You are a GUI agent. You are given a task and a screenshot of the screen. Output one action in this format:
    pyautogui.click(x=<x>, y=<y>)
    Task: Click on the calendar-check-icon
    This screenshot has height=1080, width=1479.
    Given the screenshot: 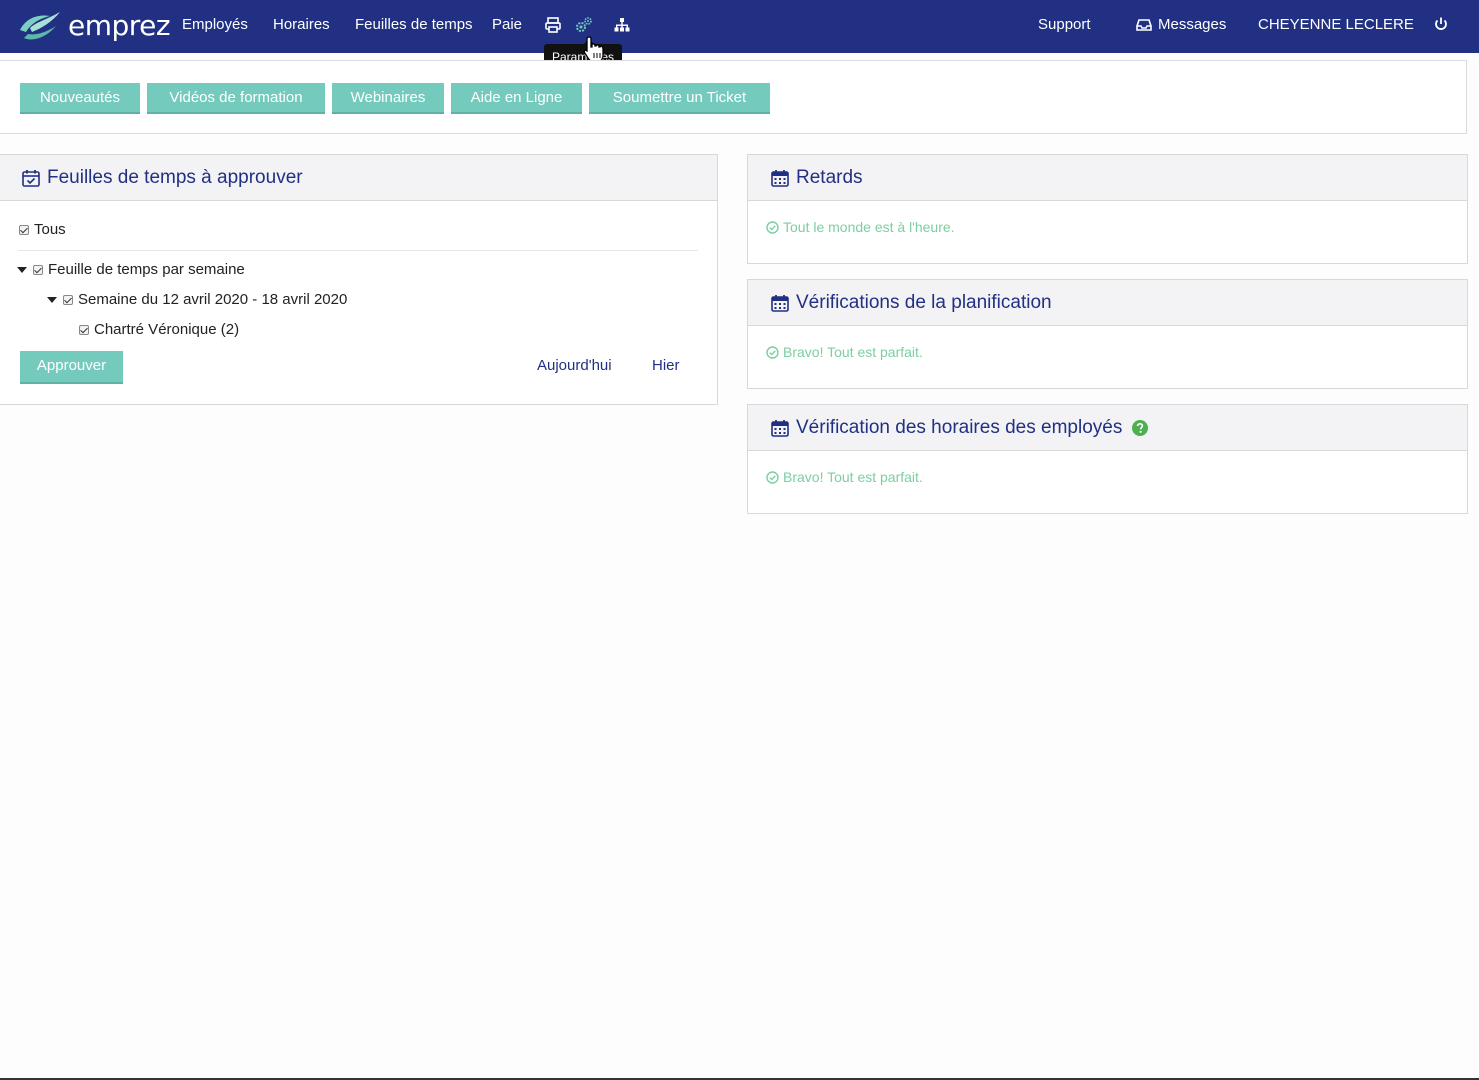 What is the action you would take?
    pyautogui.click(x=31, y=178)
    